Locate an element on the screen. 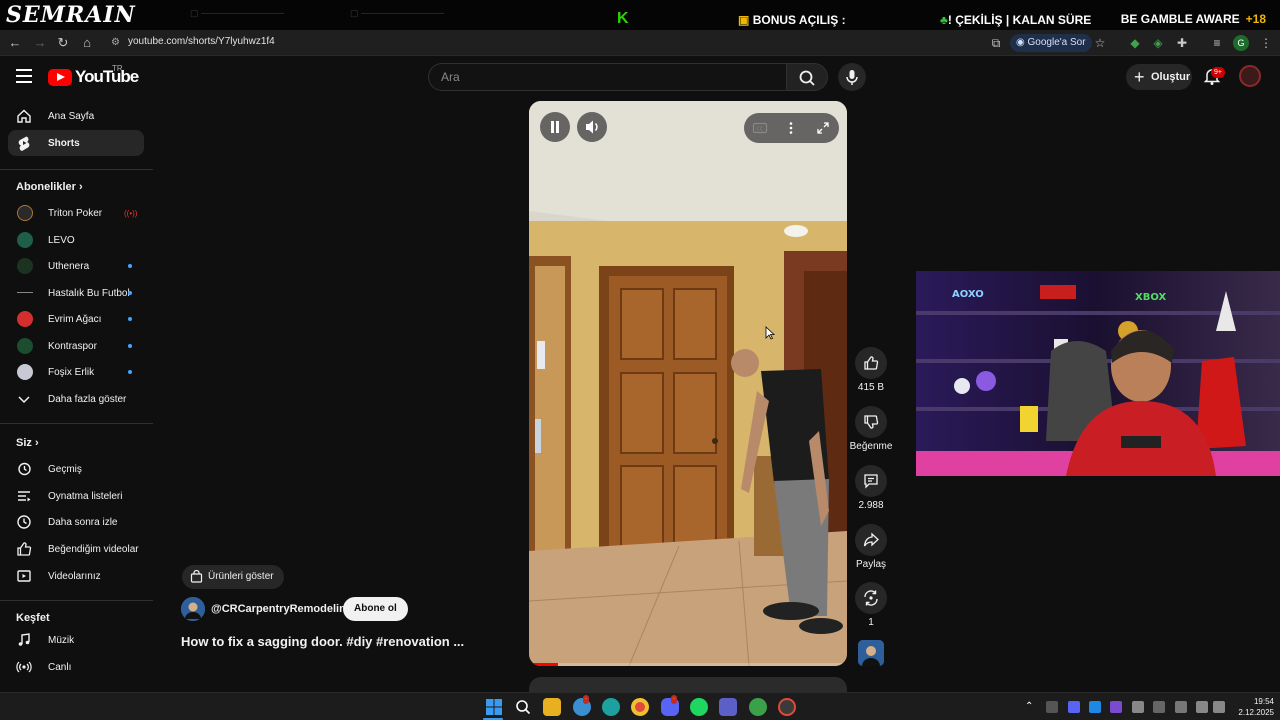 The image size is (1280, 720). share-button is located at coordinates (871, 540).